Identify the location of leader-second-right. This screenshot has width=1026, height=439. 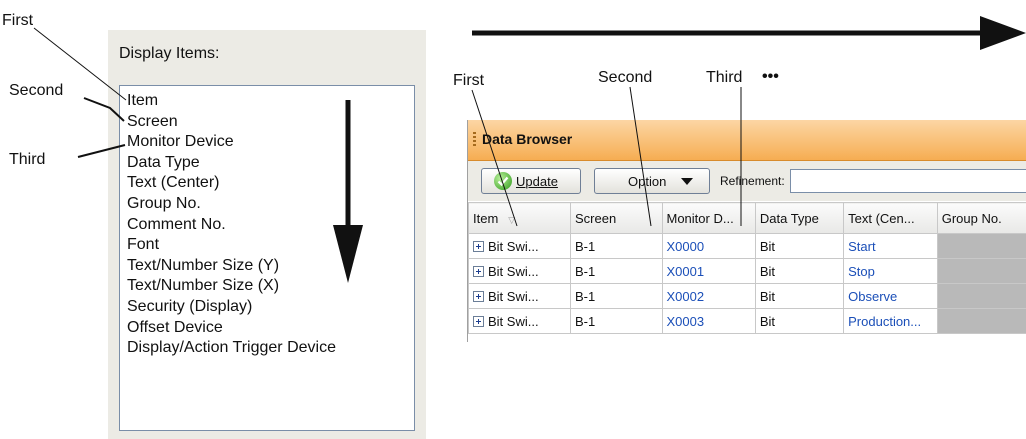
(640, 156).